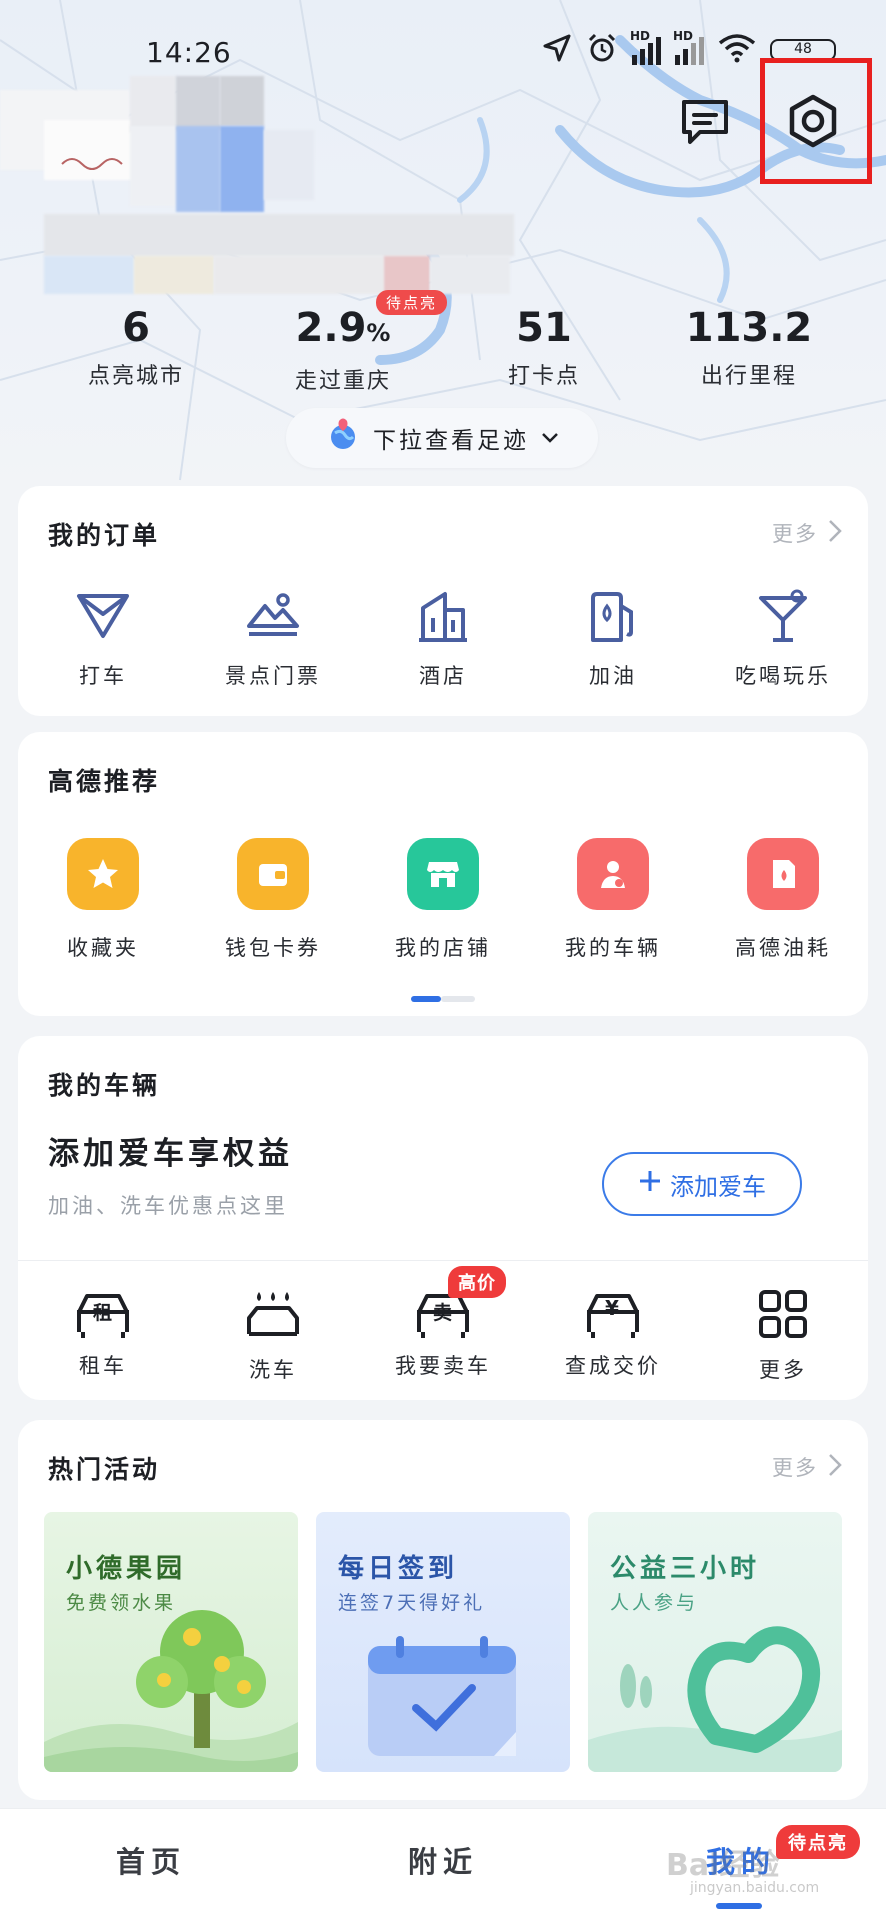 The width and height of the screenshot is (886, 1920). What do you see at coordinates (331, 328) in the screenshot?
I see `stat-chongqing-number: 2.9` at bounding box center [331, 328].